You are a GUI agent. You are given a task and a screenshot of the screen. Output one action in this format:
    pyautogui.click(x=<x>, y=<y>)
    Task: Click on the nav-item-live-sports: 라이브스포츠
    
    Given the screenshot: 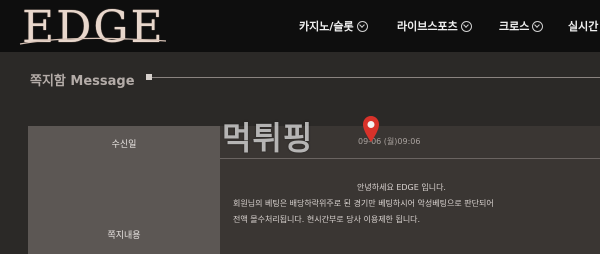 What is the action you would take?
    pyautogui.click(x=434, y=26)
    